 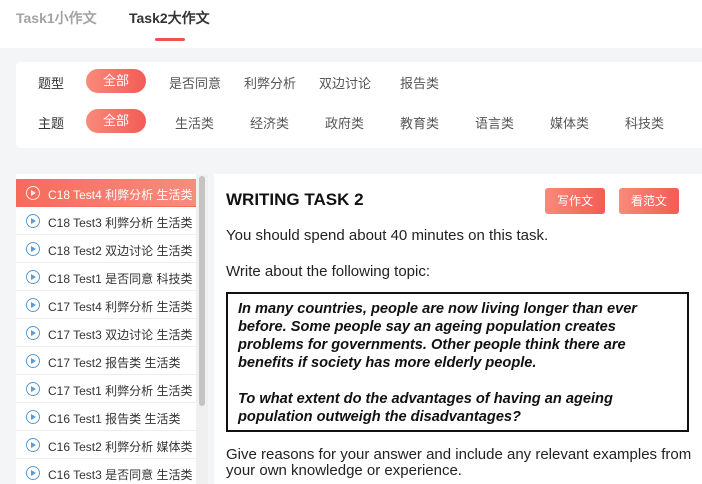 I want to click on type-filter-row: 题型 全部 是否同意 利弊分析 双边讨论 报告类, so click(x=359, y=82).